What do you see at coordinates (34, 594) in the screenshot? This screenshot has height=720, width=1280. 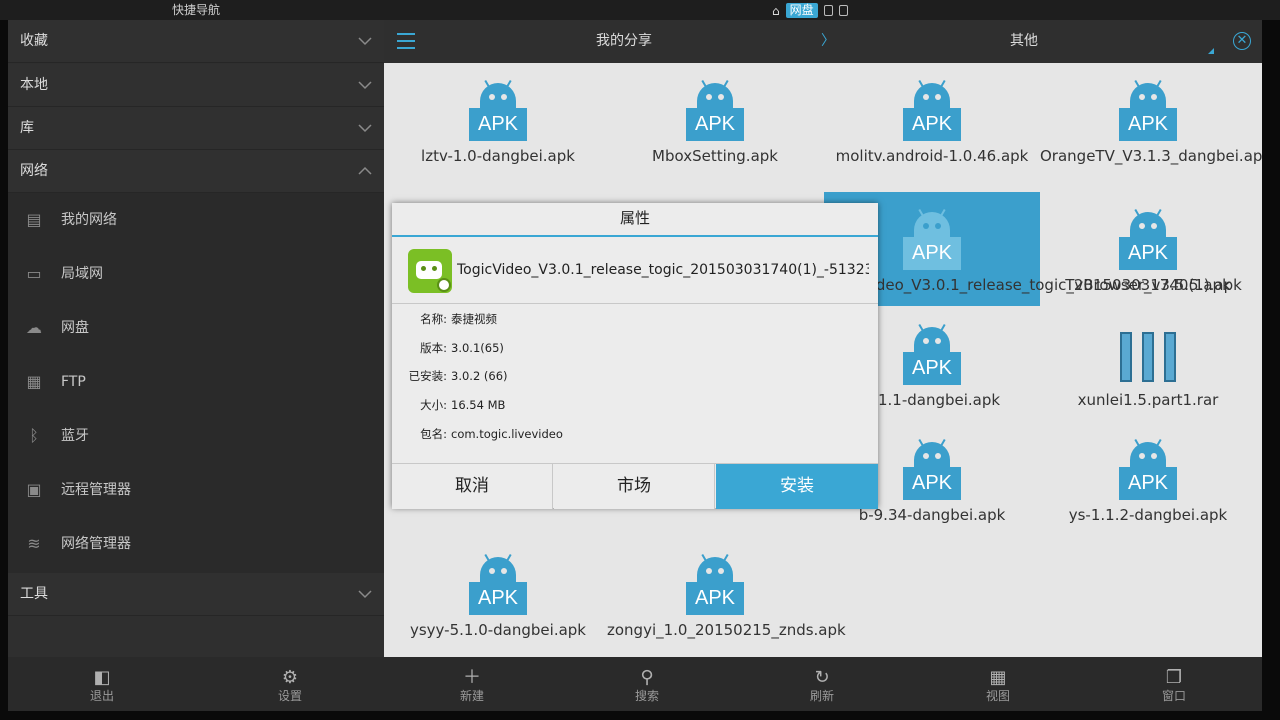 I see `sidebar-section-label: 工具` at bounding box center [34, 594].